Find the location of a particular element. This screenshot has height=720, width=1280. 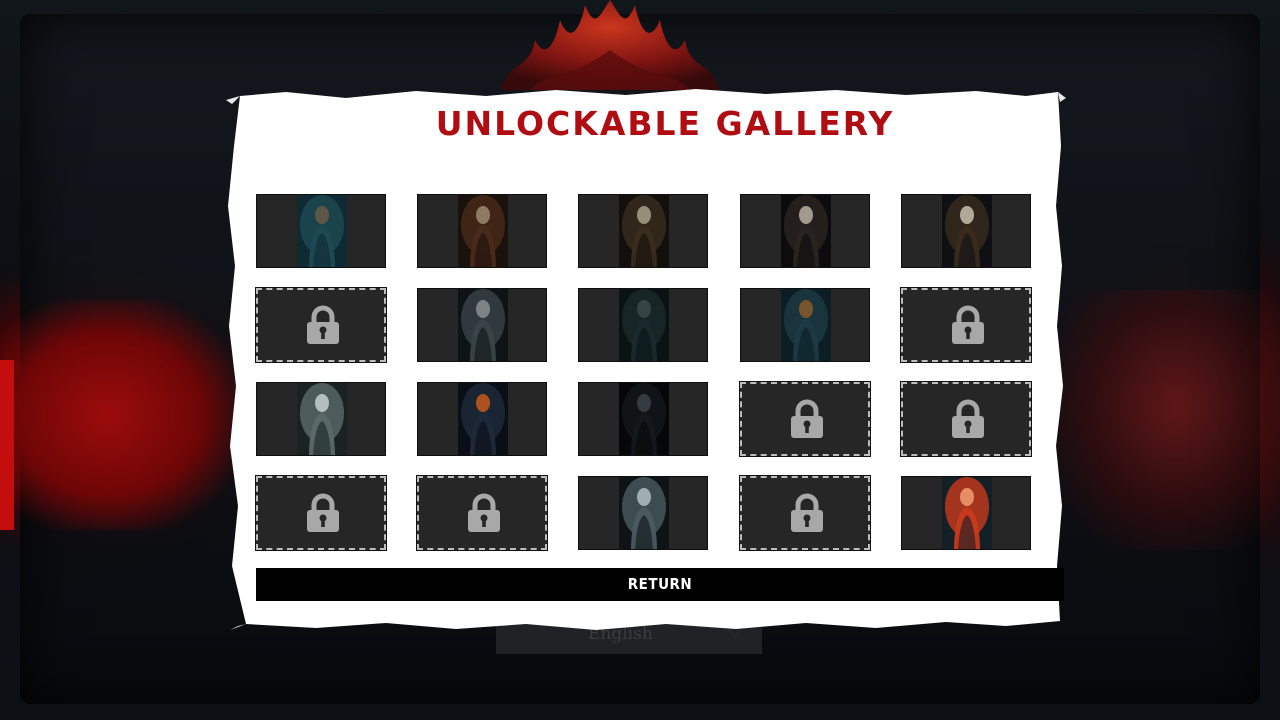

forest-figure-artwork is located at coordinates (644, 325).